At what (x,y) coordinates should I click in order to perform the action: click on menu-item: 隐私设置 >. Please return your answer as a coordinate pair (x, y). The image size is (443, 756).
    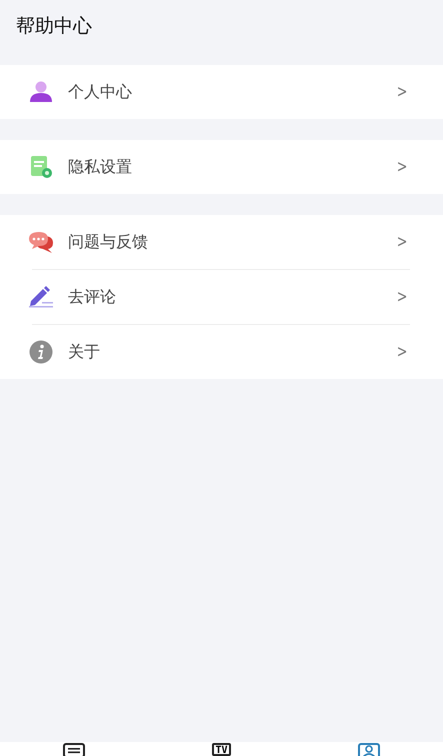
    Looking at the image, I should click on (221, 167).